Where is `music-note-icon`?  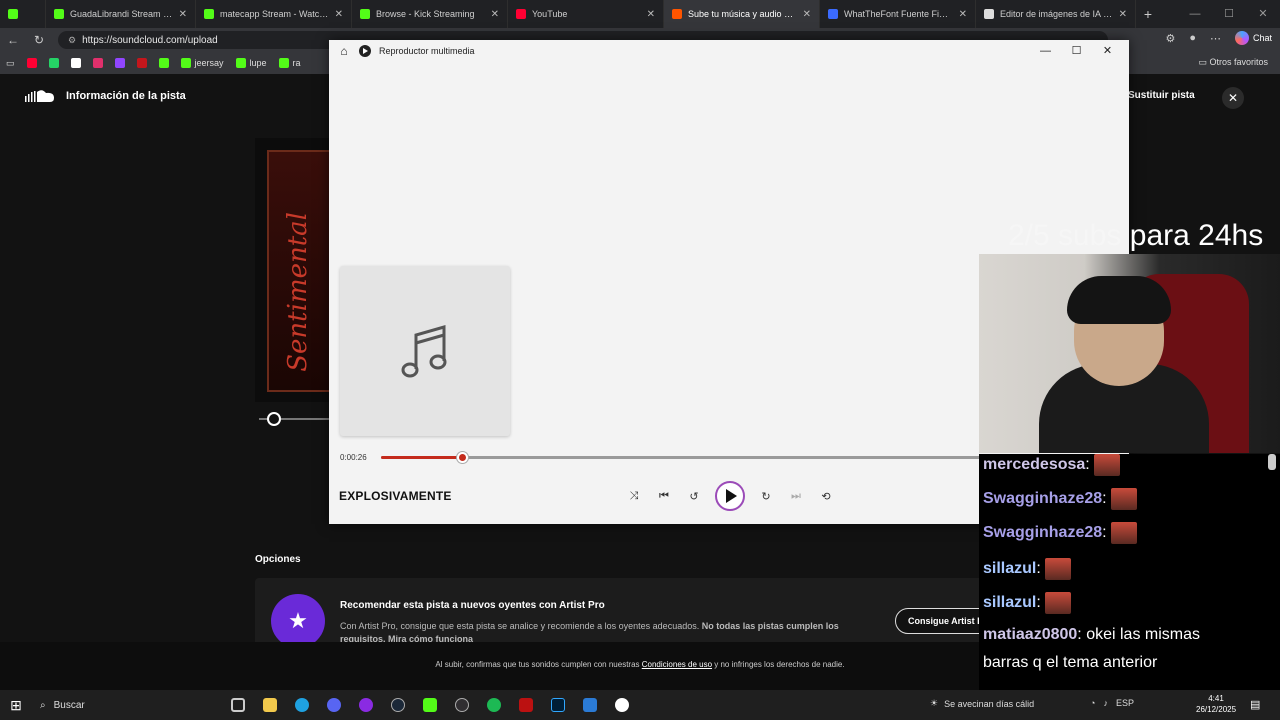 music-note-icon is located at coordinates (424, 351).